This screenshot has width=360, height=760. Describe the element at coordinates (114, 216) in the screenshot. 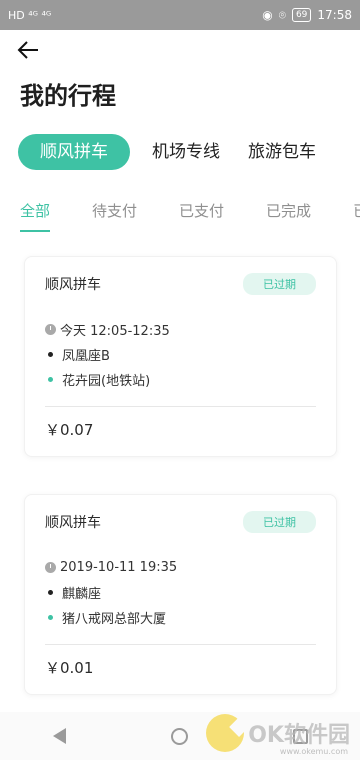

I see `tab-pending-payment: 待支付` at that location.